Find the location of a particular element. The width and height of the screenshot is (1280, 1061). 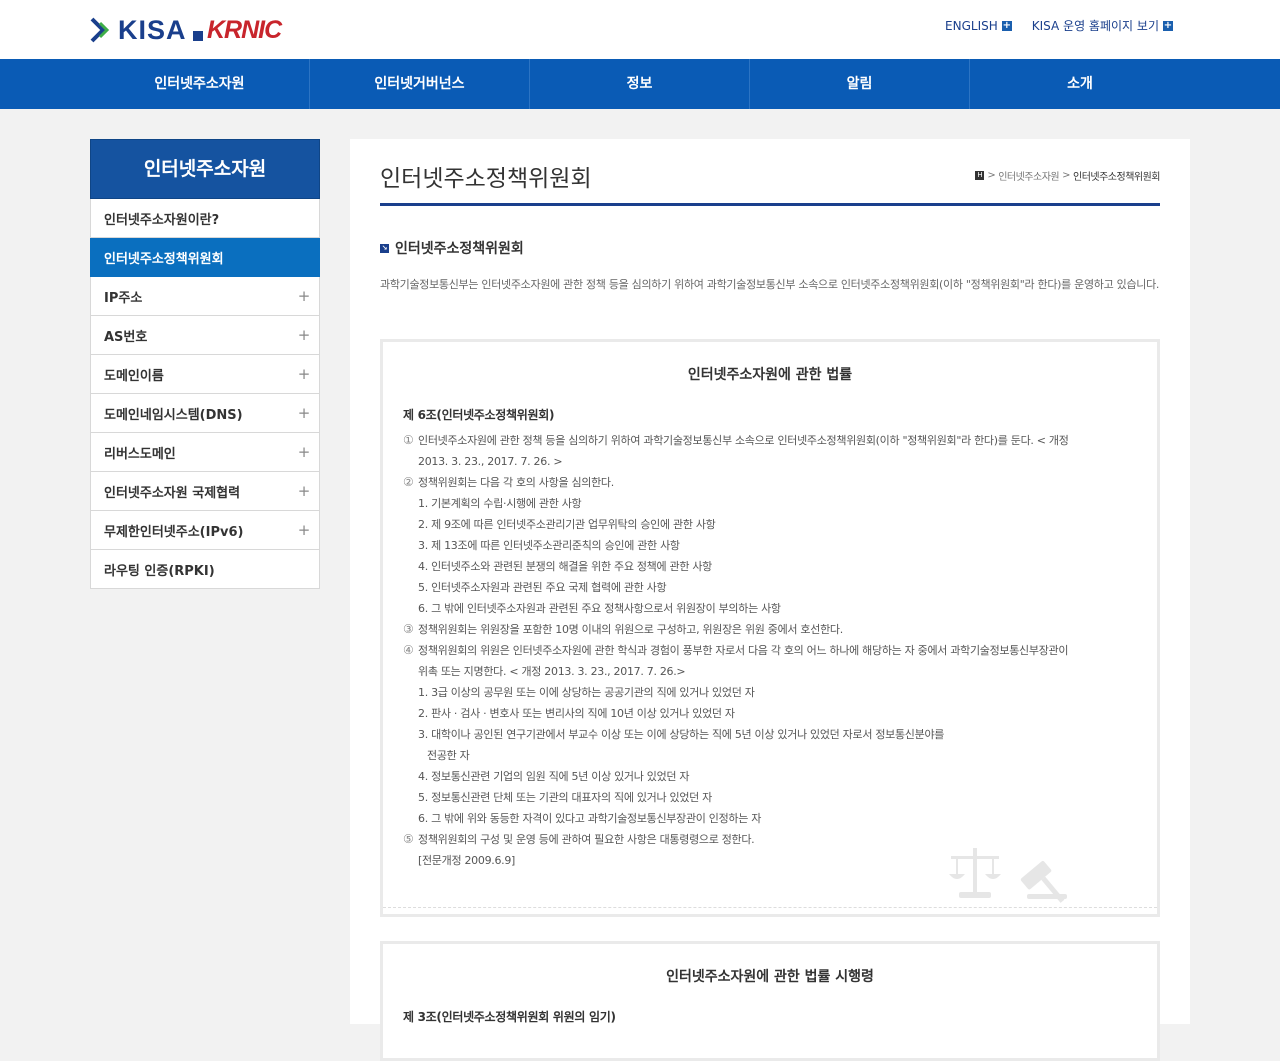

krnic-logo-text: KRNIC is located at coordinates (244, 30).